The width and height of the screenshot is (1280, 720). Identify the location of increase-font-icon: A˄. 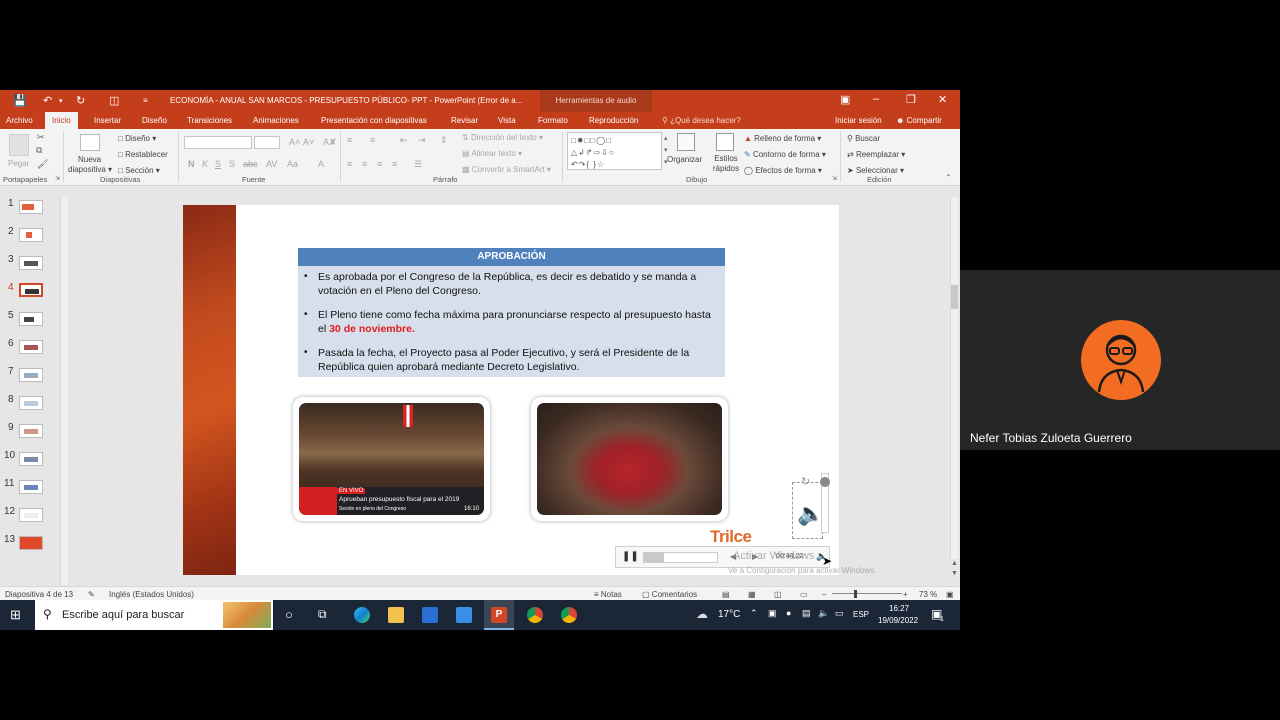
(294, 142).